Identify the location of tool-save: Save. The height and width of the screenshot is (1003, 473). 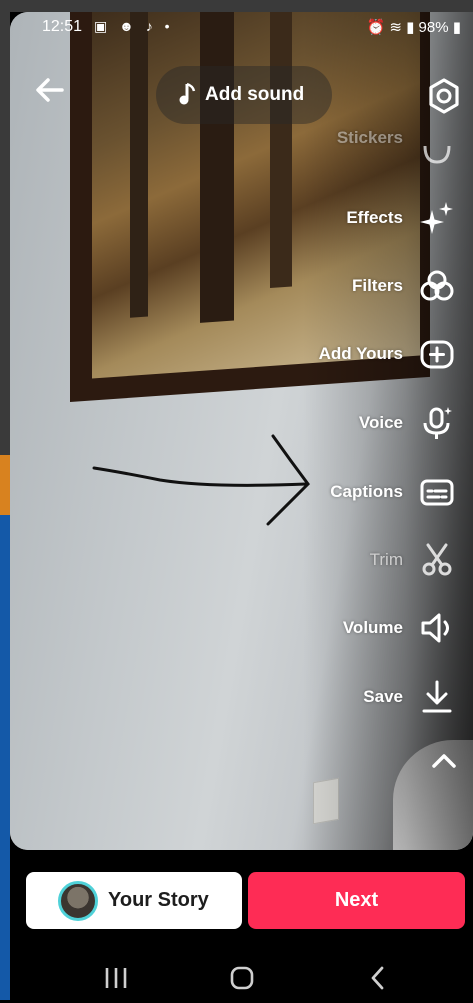
(313, 697).